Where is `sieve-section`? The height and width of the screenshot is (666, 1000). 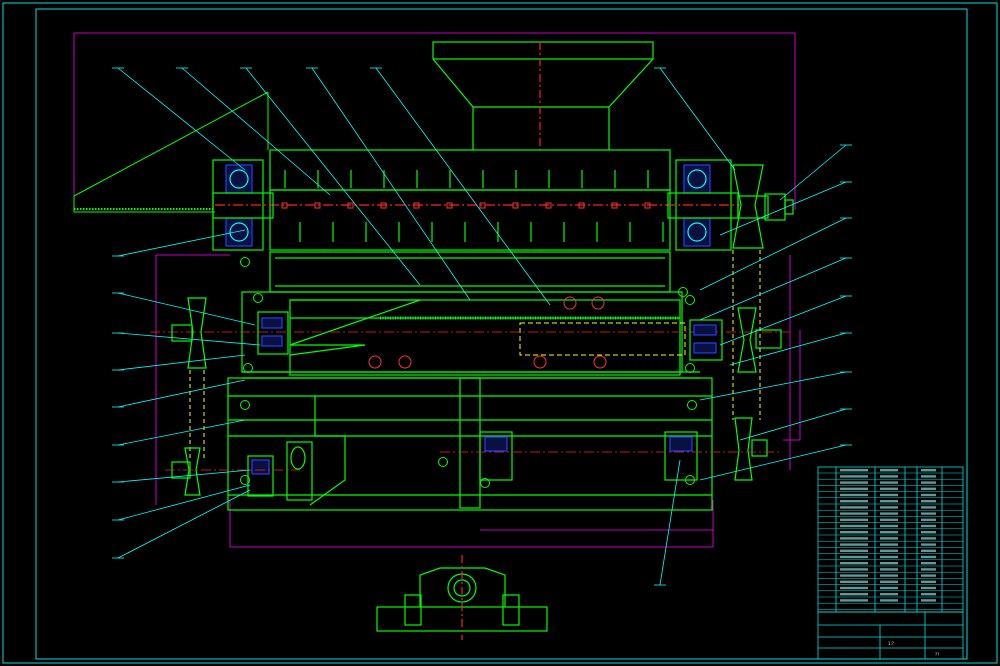
sieve-section is located at coordinates (470, 335).